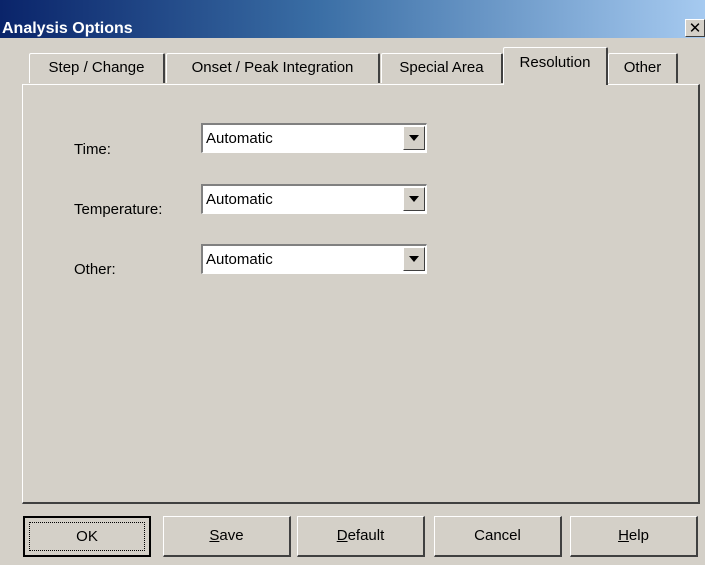 The image size is (705, 565). I want to click on cancel-button: Cancel, so click(498, 536).